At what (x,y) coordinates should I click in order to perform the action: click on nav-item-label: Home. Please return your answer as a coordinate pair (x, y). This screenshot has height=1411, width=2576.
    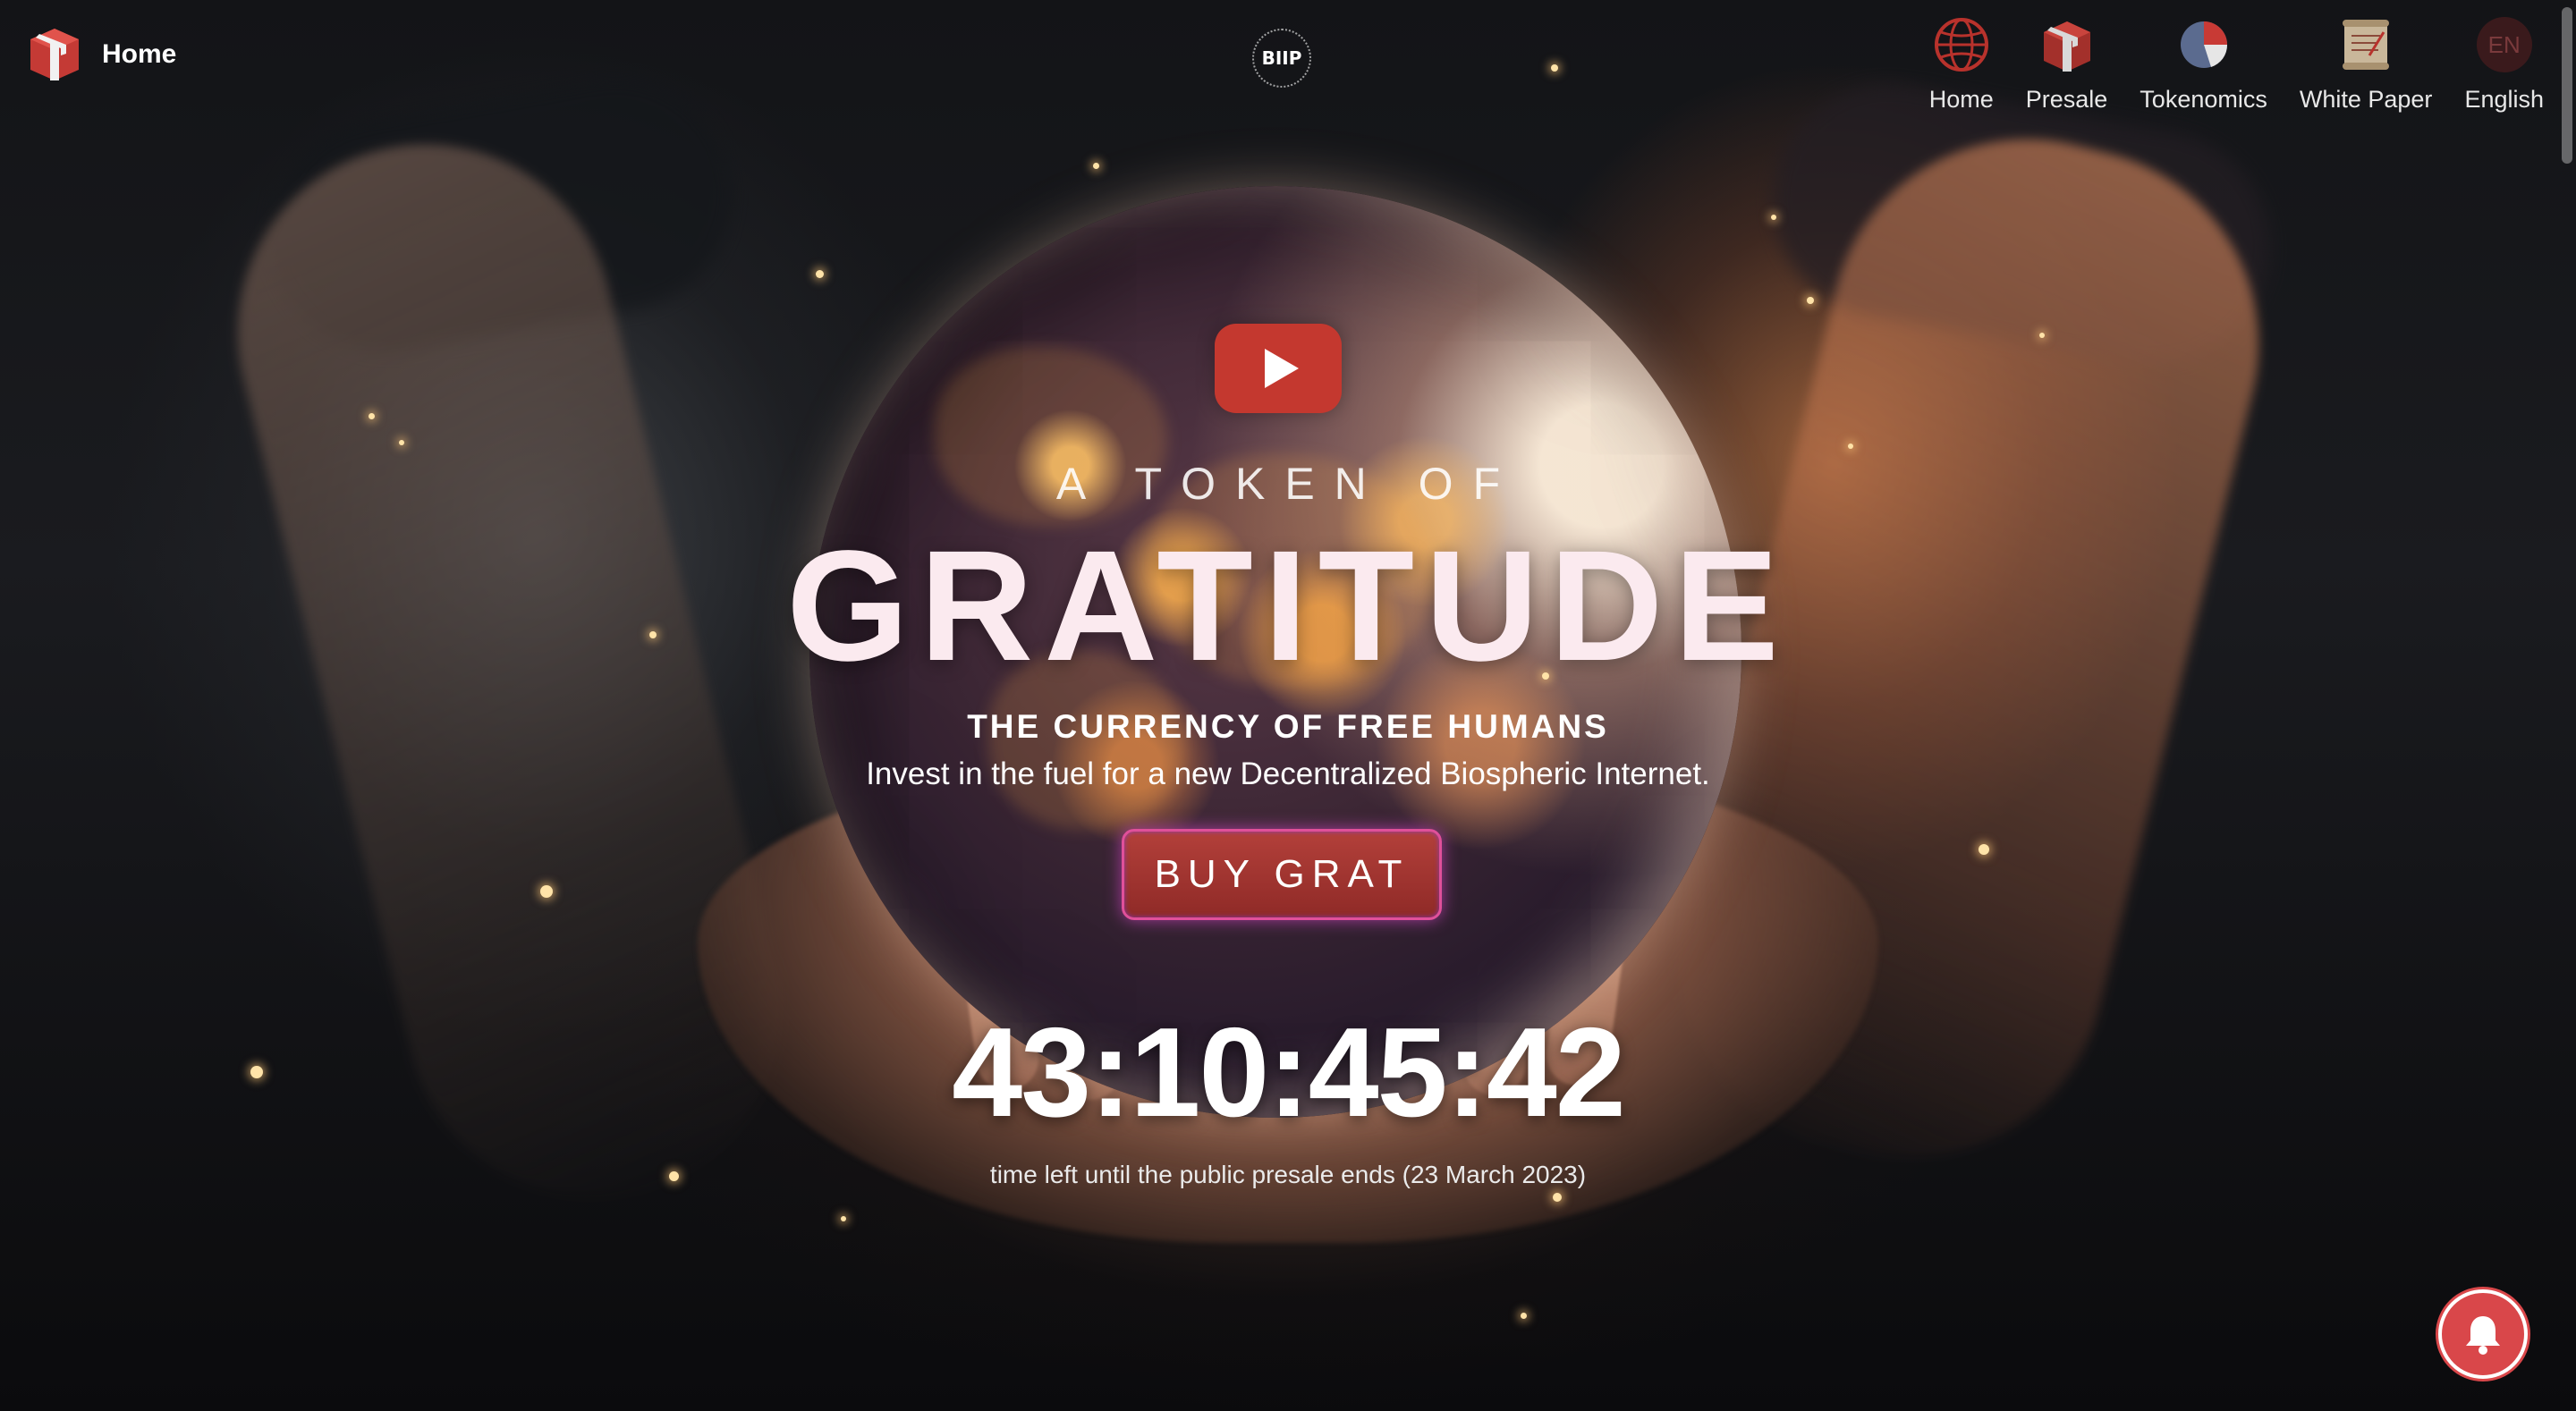
    Looking at the image, I should click on (1961, 99).